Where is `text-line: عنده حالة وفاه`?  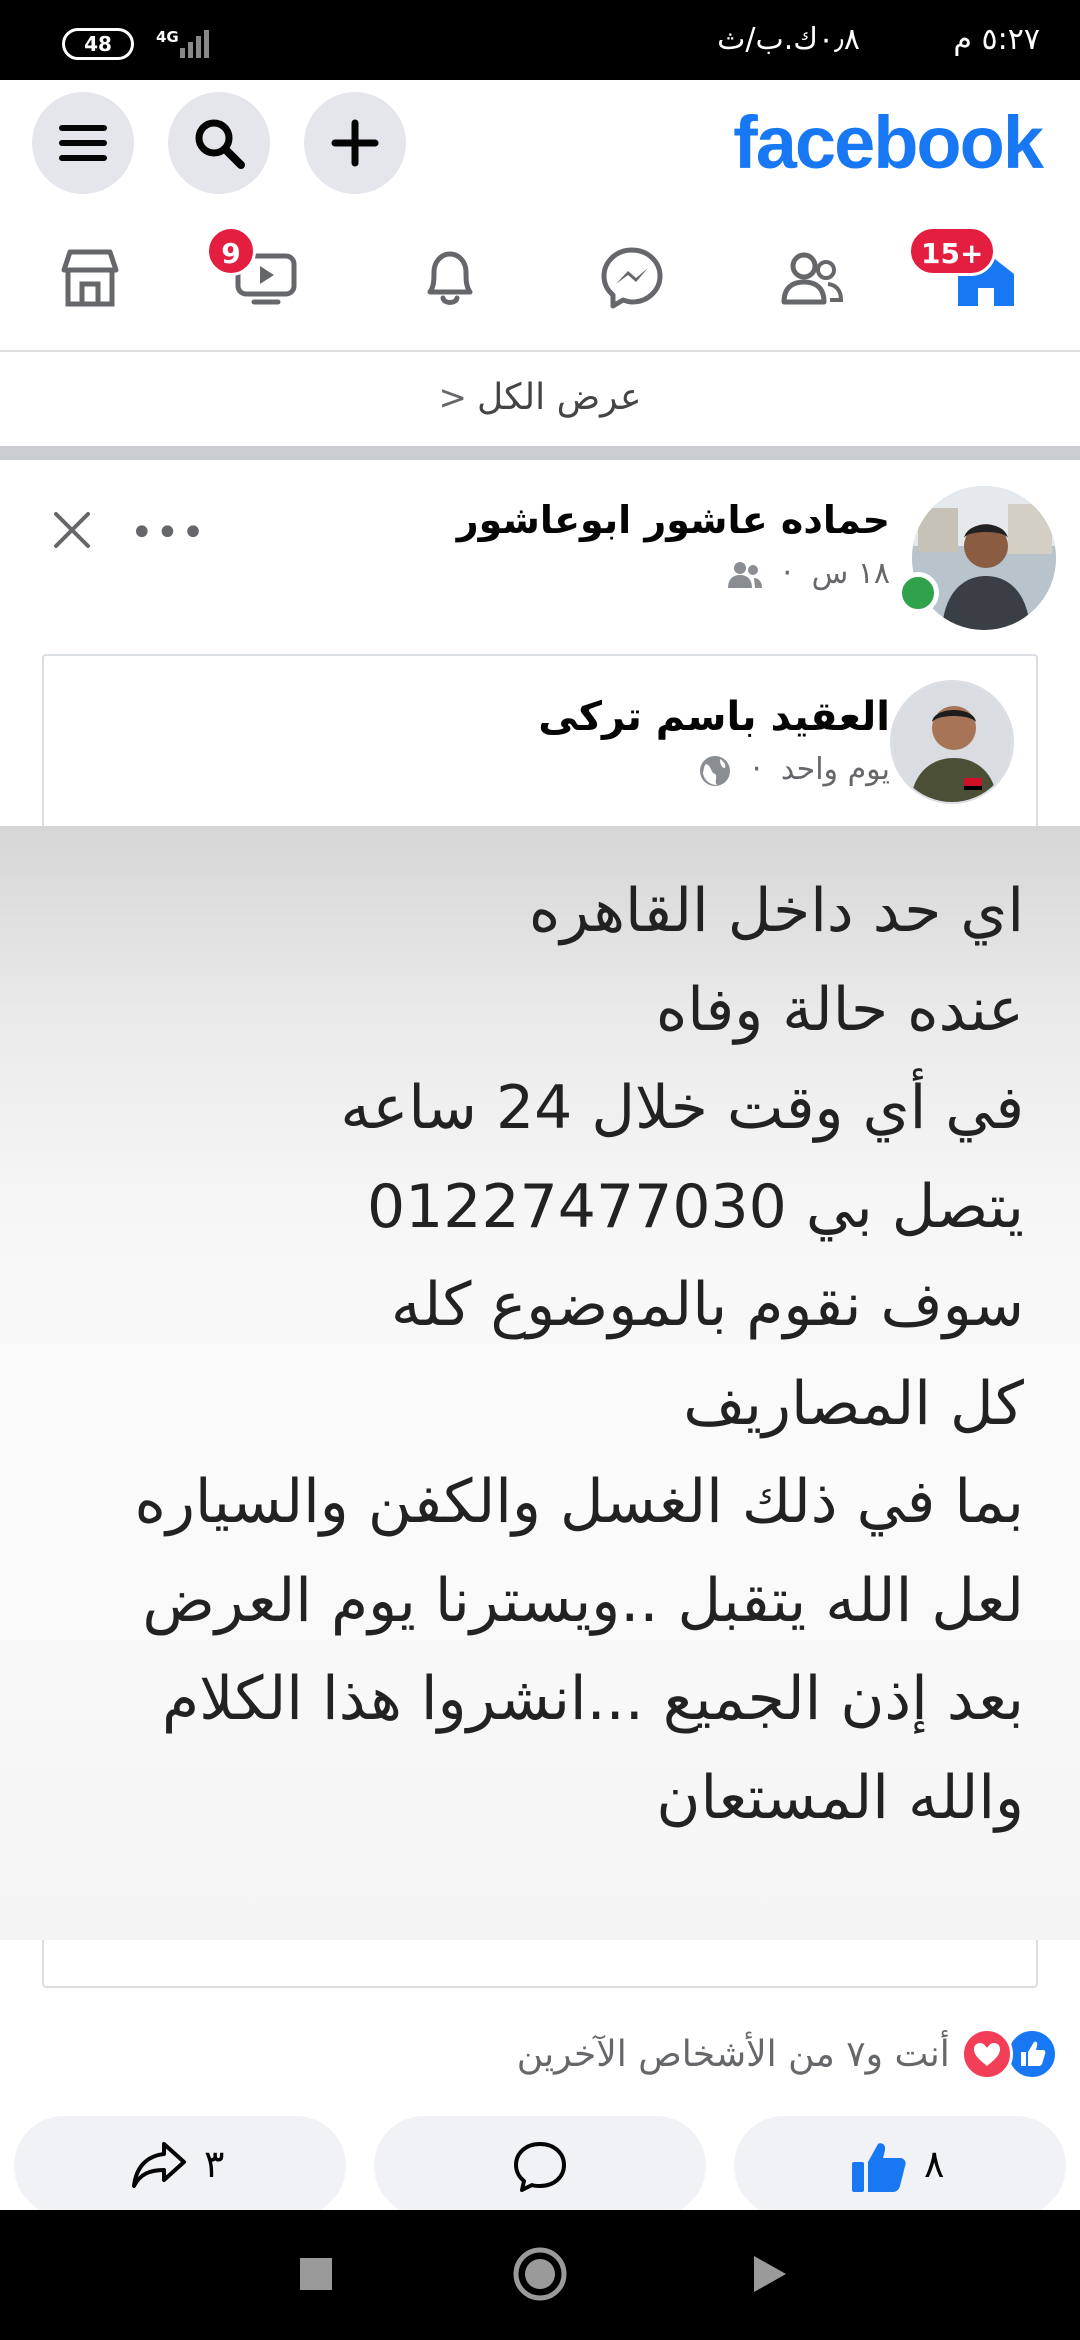
text-line: عنده حالة وفاه is located at coordinates (839, 1009).